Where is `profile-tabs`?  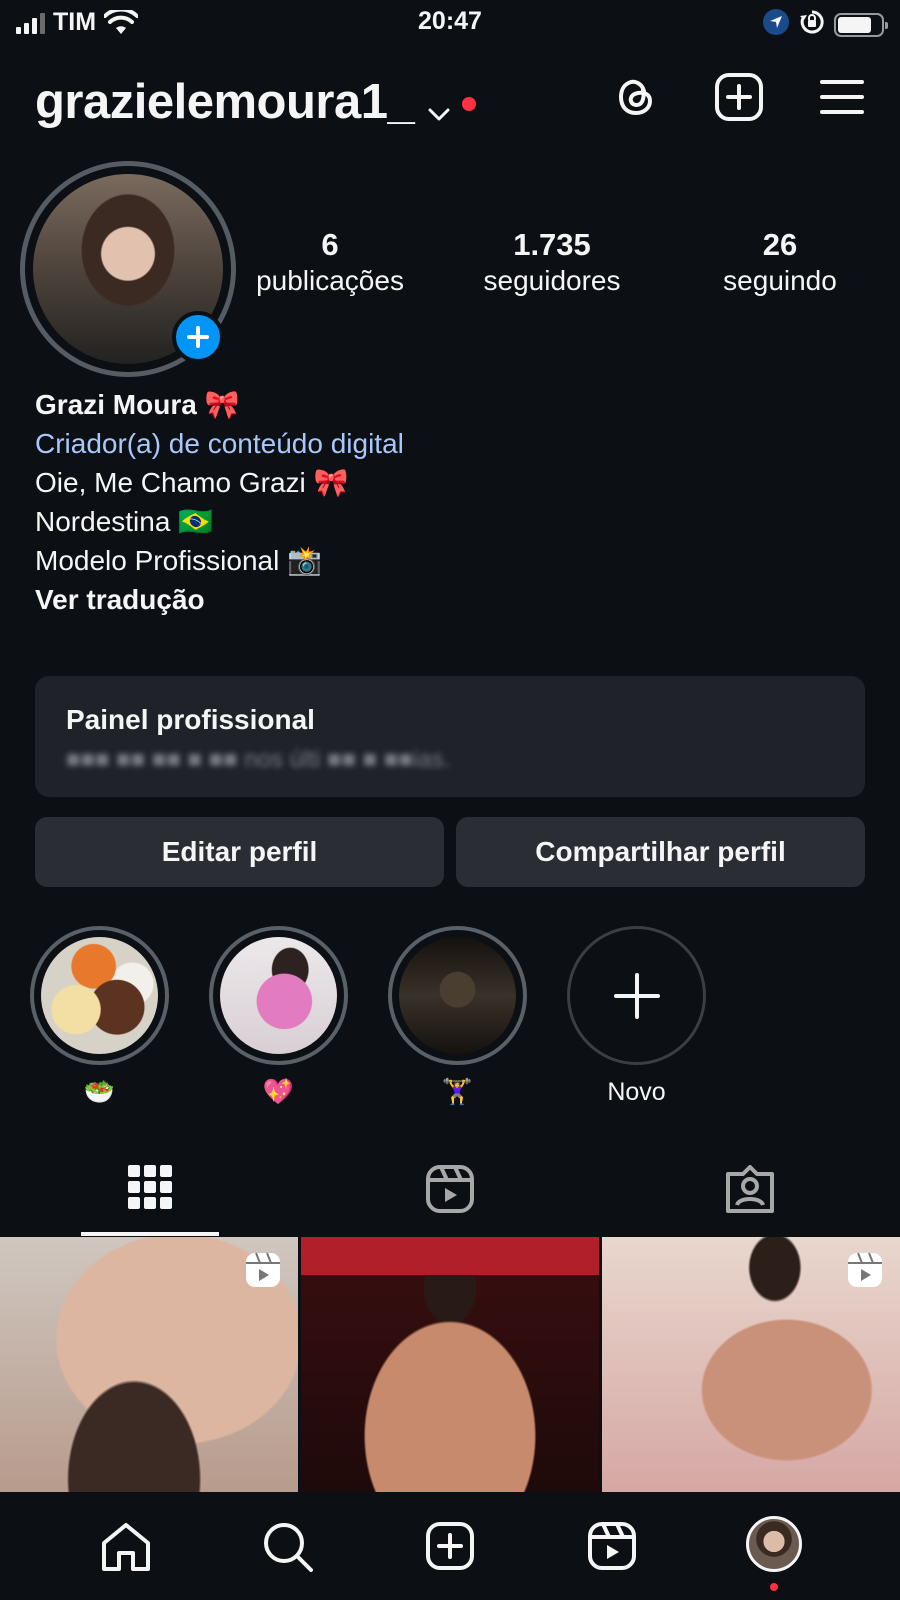
profile-tabs is located at coordinates (450, 1196).